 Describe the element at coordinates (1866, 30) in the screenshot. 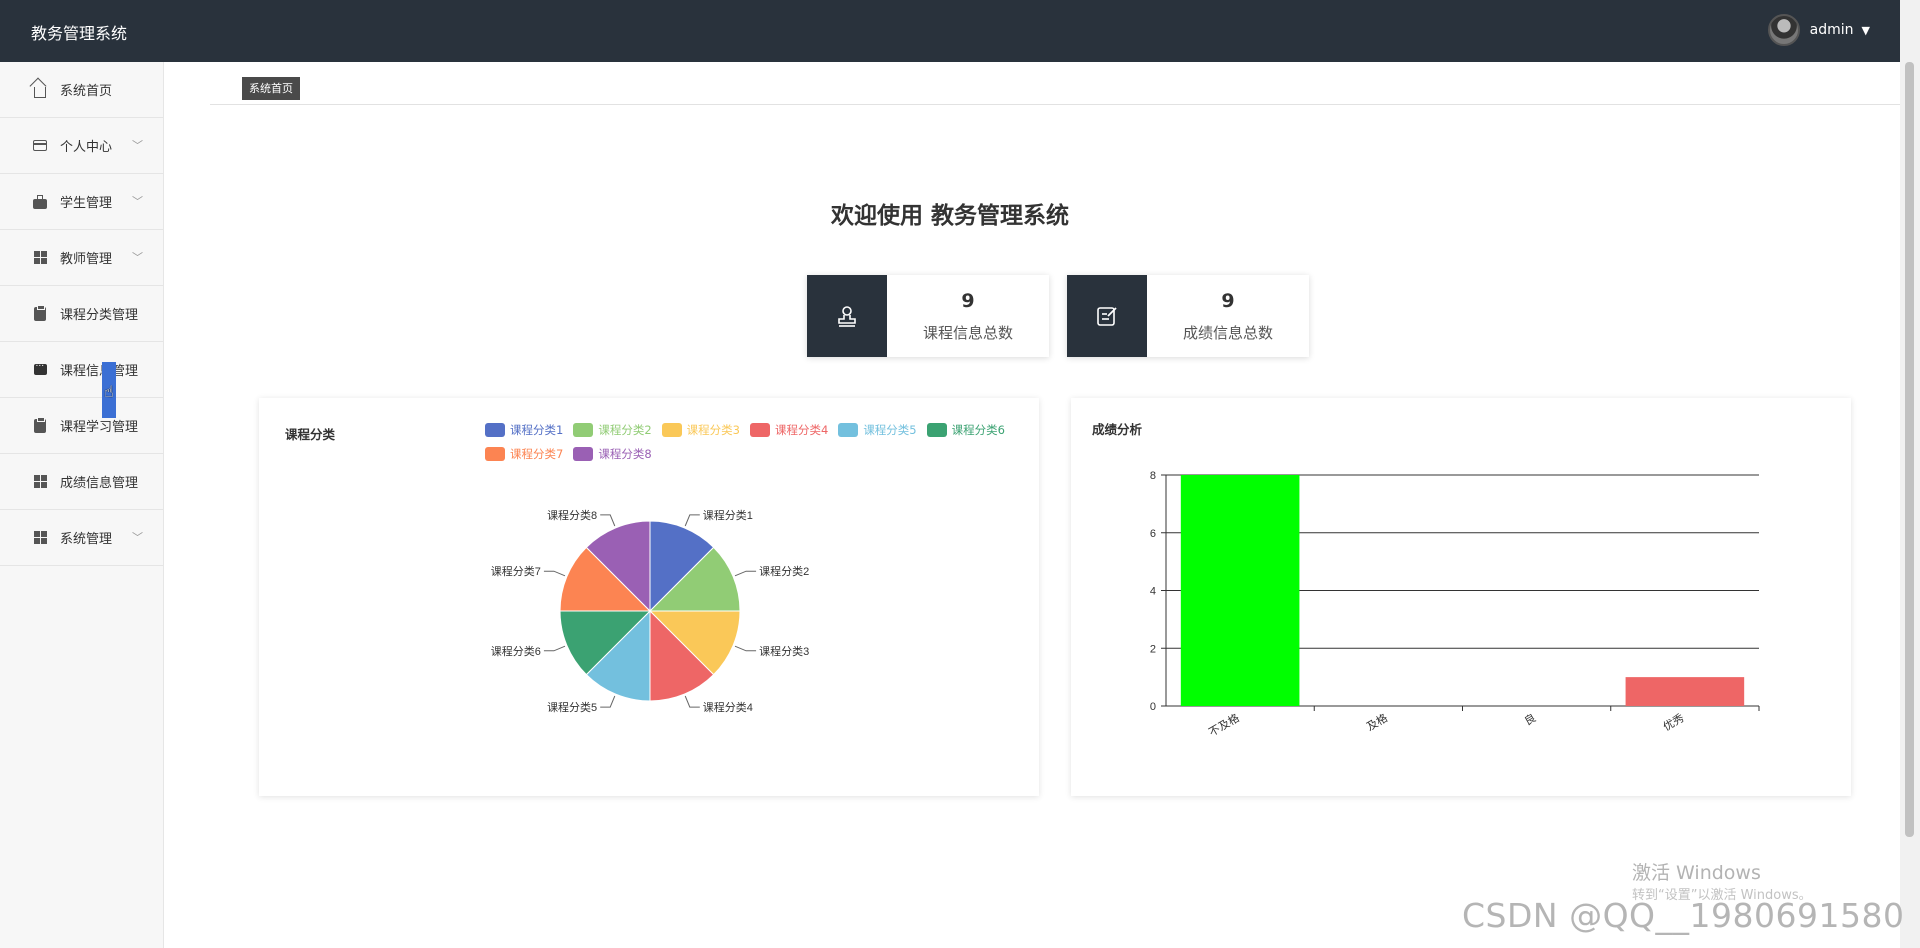

I see `caret-down-icon: ▼` at that location.